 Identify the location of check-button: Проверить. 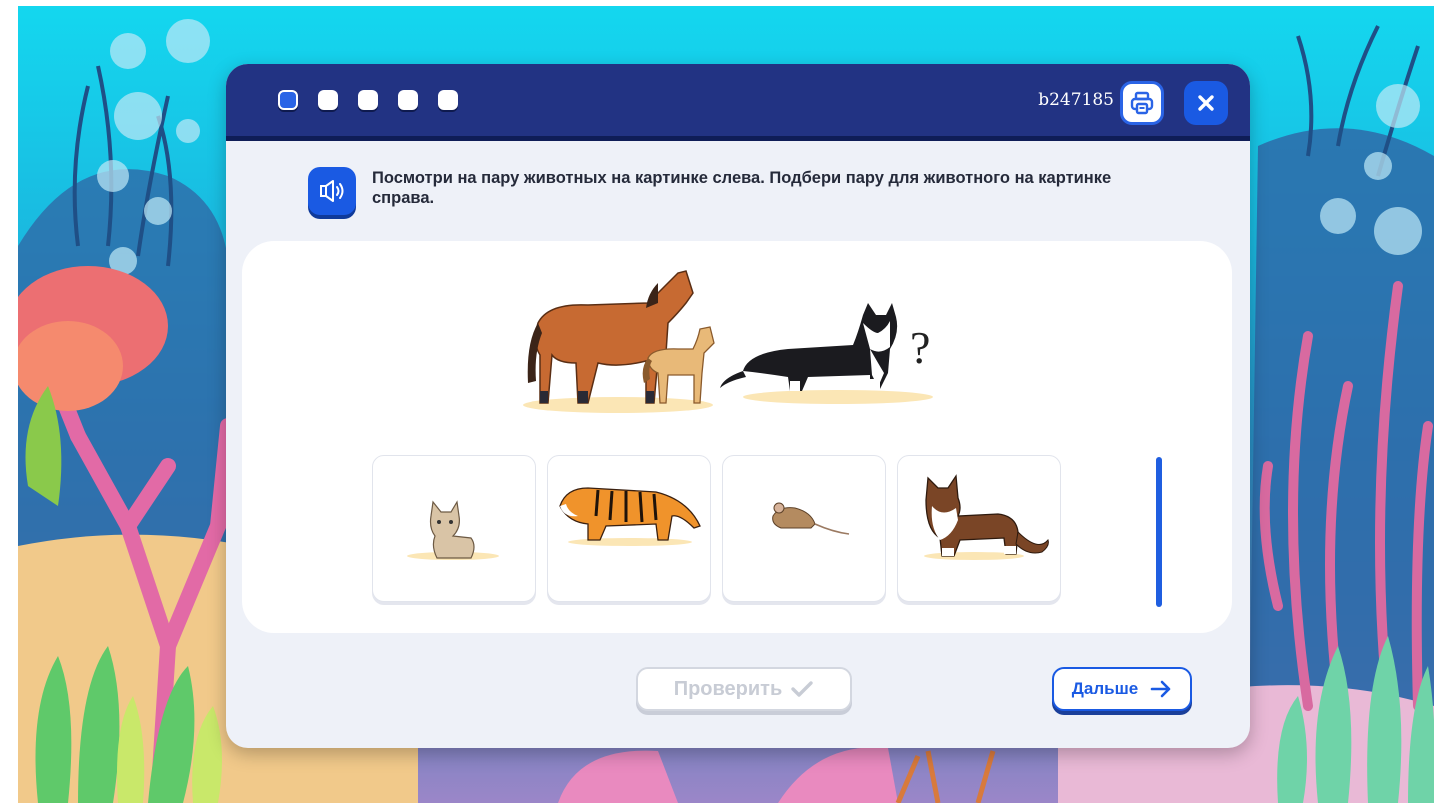
(744, 689).